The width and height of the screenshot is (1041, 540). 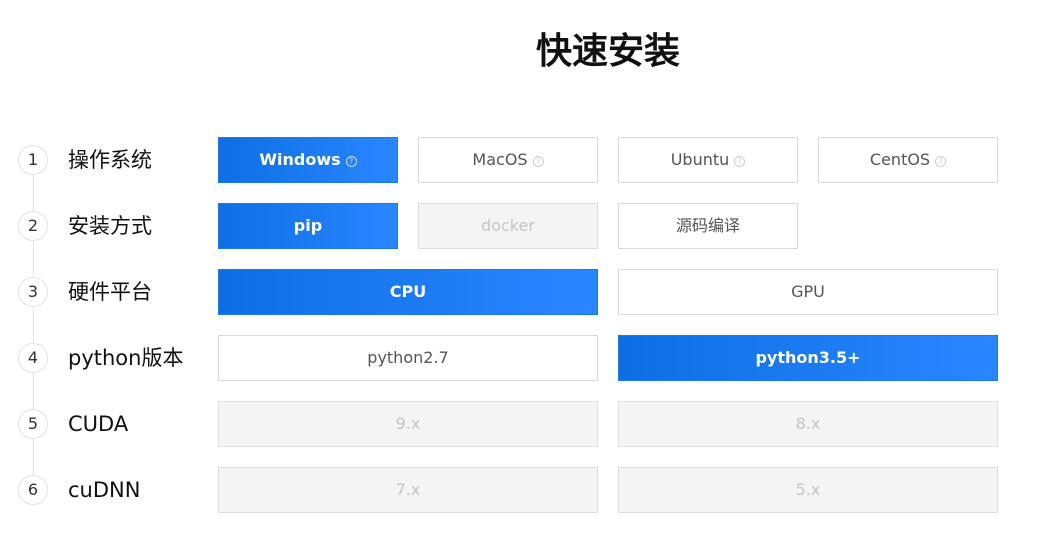 I want to click on step-row-os: 1 操作系统 Windows? MacOS? Ubuntu? CentOS?, so click(x=520, y=160).